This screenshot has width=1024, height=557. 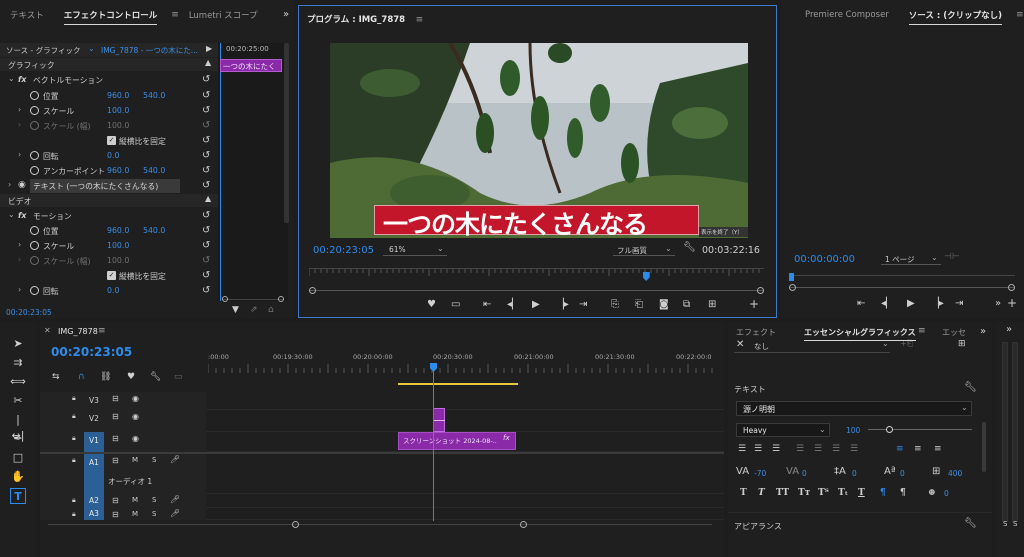 I want to click on align-right-icon: ☰, so click(x=776, y=449).